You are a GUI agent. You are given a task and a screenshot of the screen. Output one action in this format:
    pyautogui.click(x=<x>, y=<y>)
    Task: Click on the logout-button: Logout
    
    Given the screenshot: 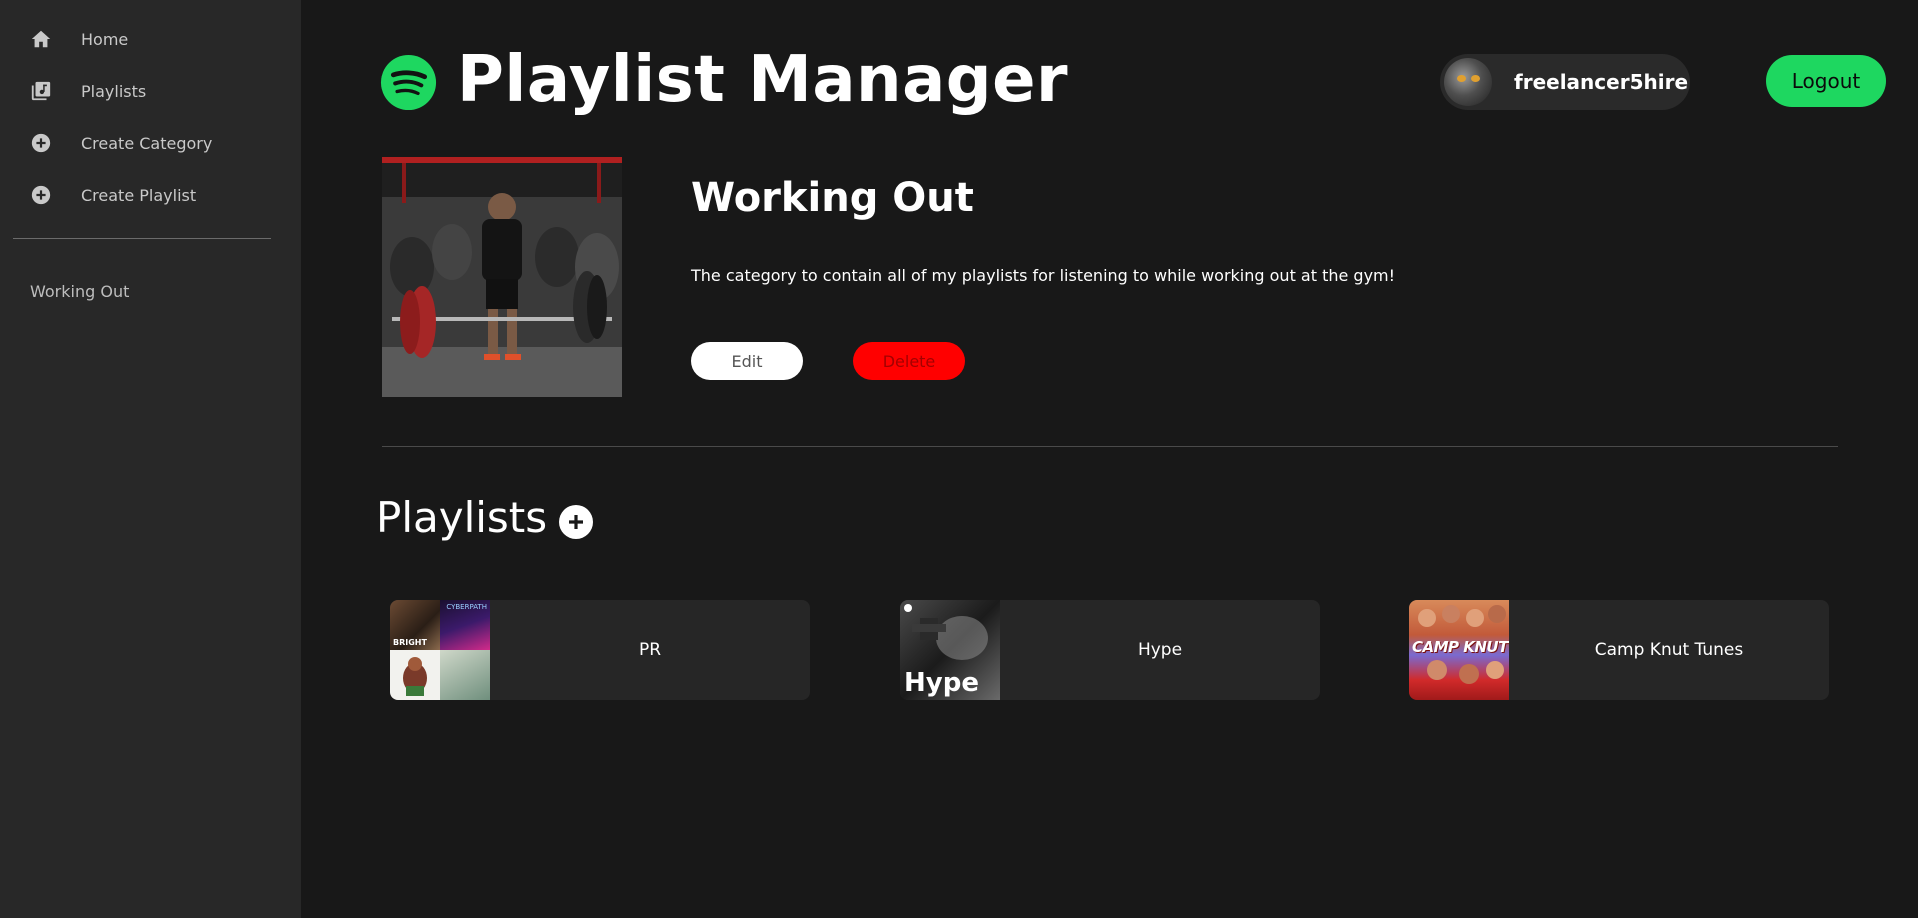 What is the action you would take?
    pyautogui.click(x=1826, y=81)
    